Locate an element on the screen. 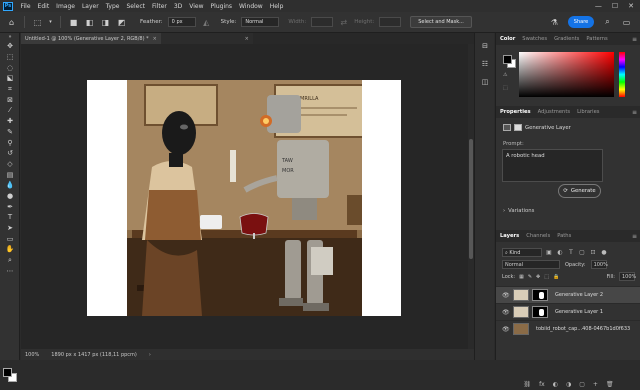  menu-3d: 3D is located at coordinates (177, 6).